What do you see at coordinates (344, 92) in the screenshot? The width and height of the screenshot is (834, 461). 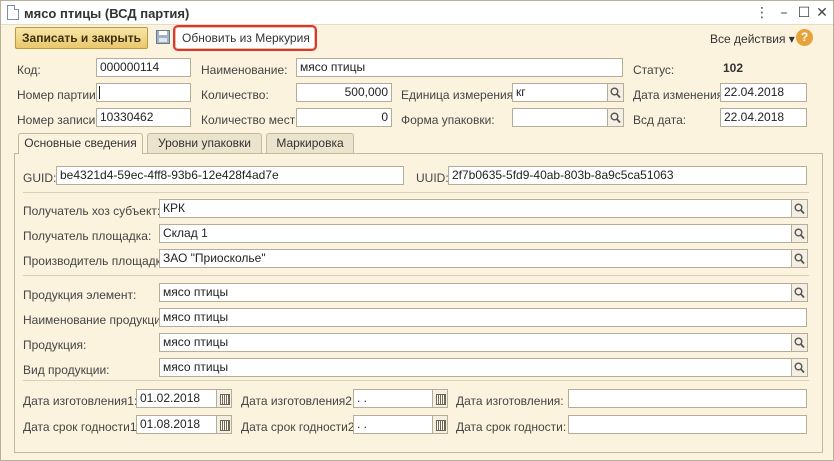 I see `quantity-field: 500,000` at bounding box center [344, 92].